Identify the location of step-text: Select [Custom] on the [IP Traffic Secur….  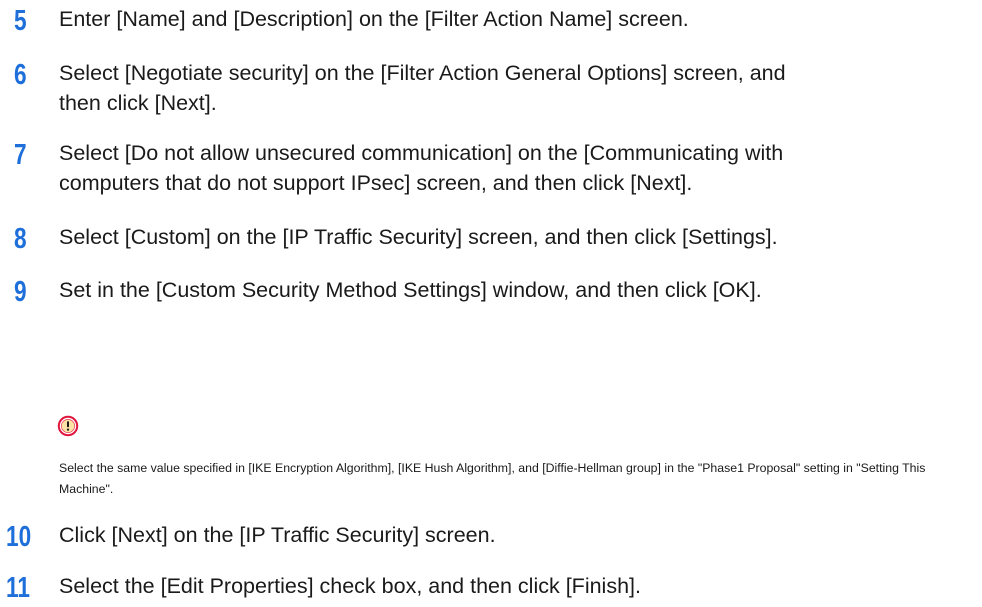
(418, 237).